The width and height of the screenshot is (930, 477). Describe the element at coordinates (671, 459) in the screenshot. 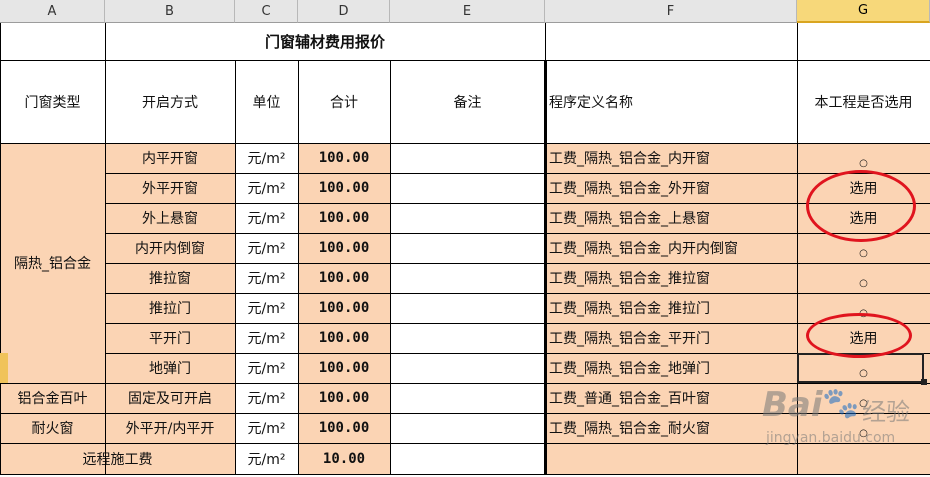

I see `footer-program` at that location.